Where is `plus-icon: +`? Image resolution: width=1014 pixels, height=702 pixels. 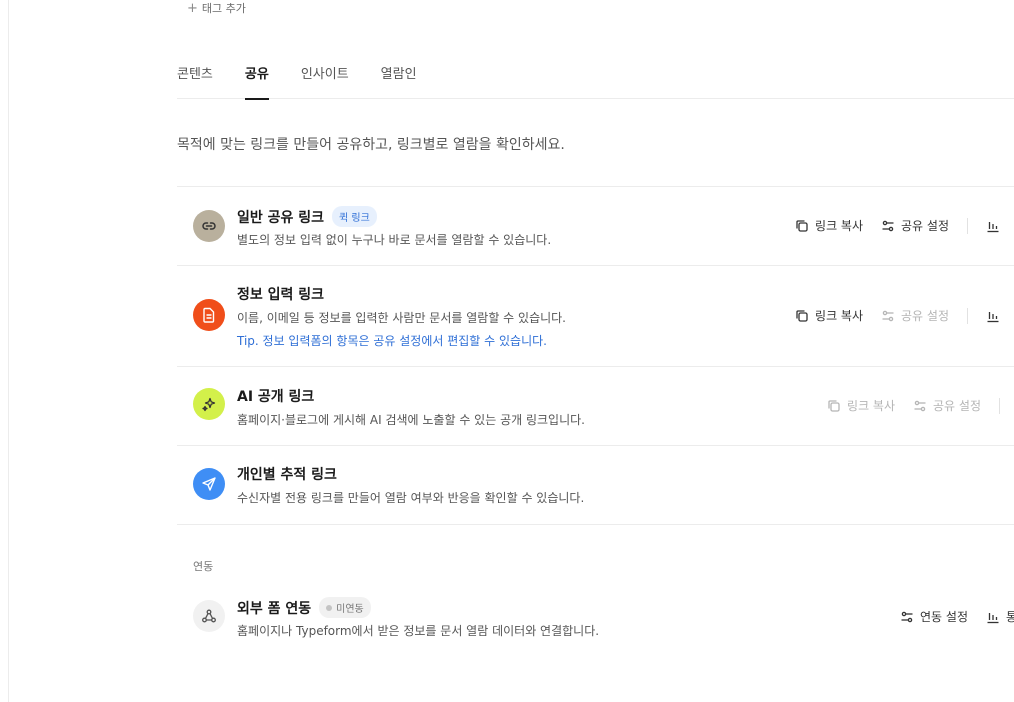 plus-icon: + is located at coordinates (192, 8).